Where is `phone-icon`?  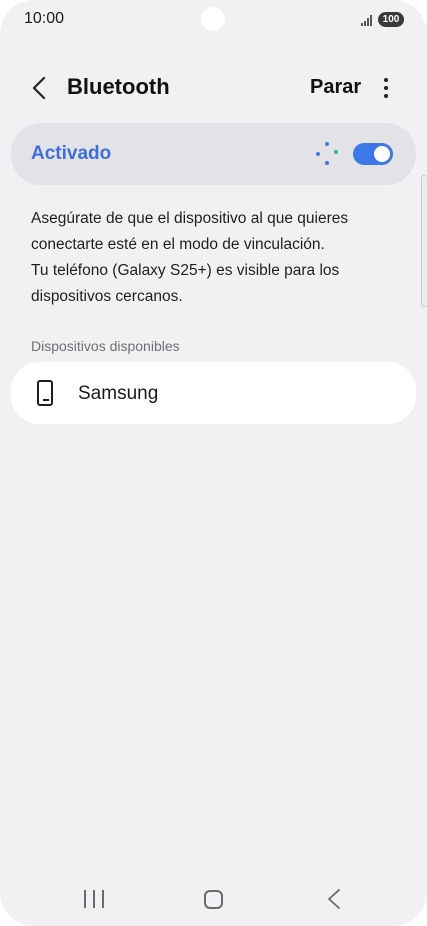
phone-icon is located at coordinates (45, 393).